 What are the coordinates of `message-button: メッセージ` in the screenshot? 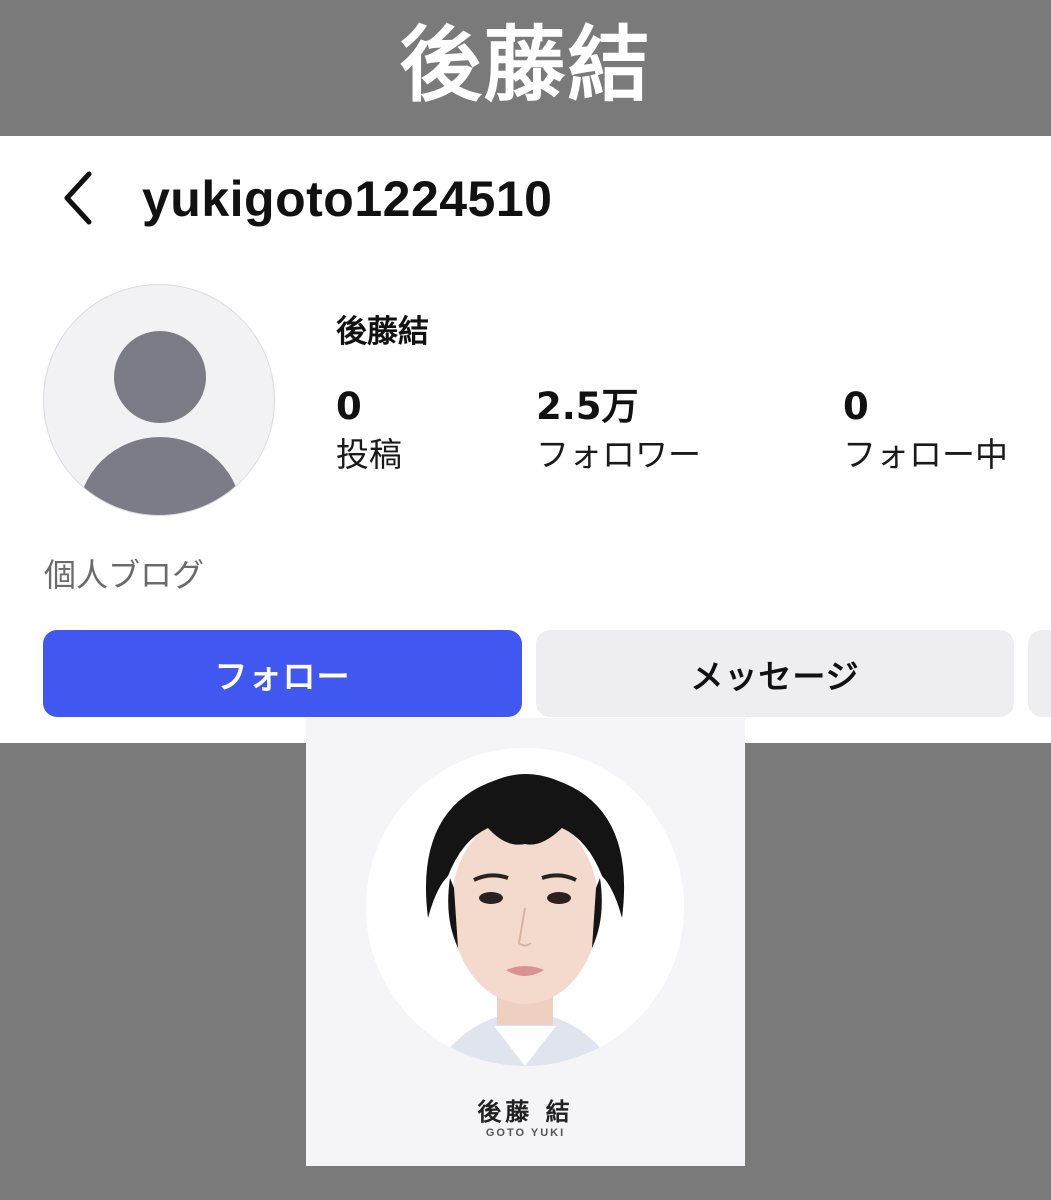 It's located at (775, 673).